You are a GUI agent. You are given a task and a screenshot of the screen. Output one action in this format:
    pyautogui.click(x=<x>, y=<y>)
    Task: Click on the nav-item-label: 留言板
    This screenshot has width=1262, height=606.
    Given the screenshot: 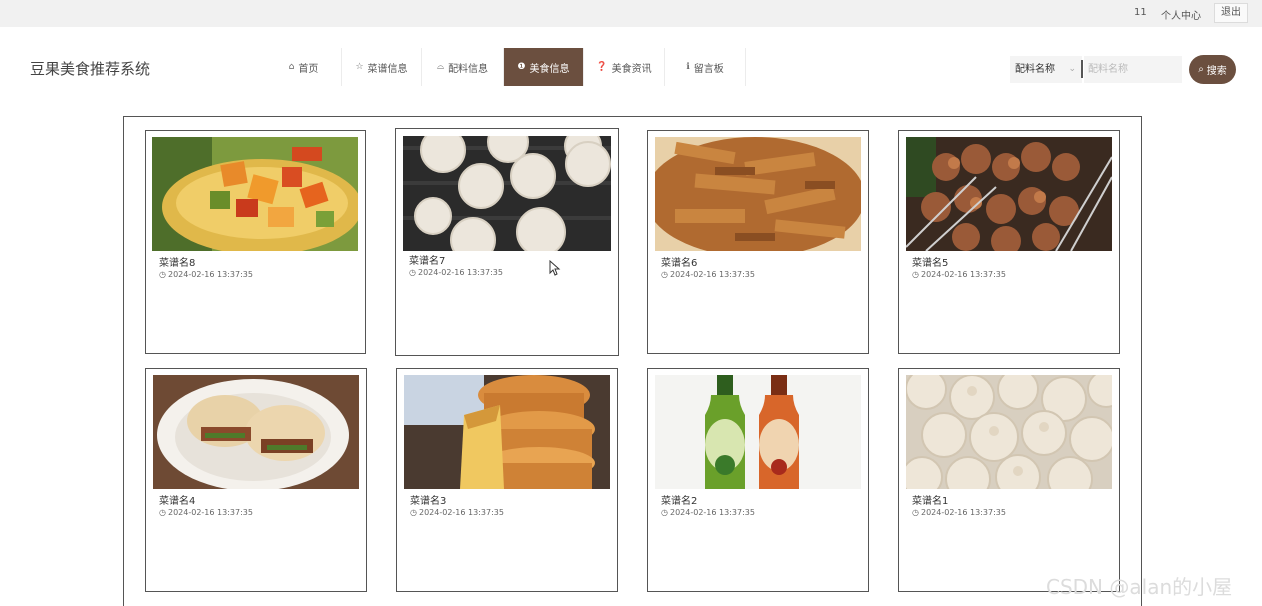 What is the action you would take?
    pyautogui.click(x=708, y=69)
    